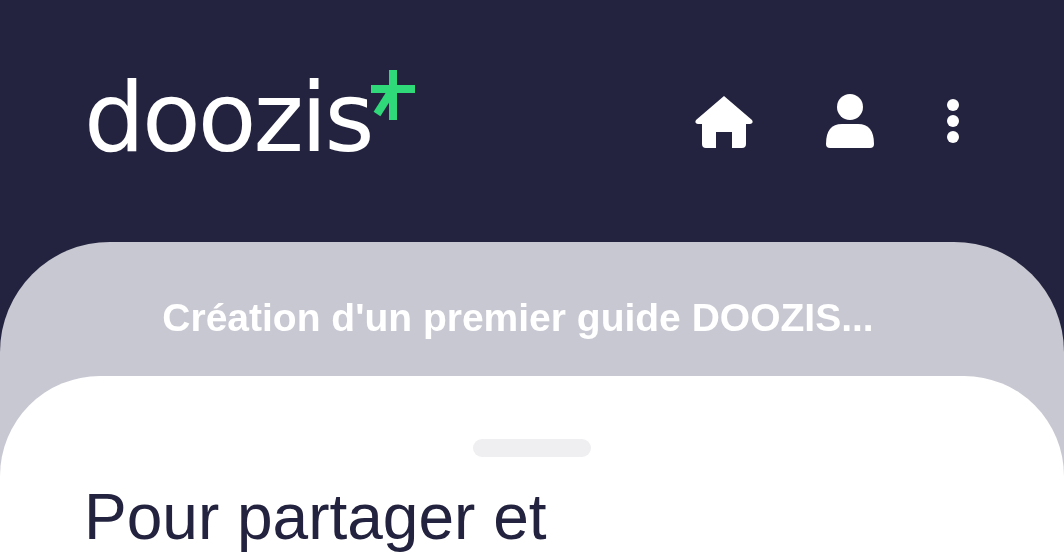 The height and width of the screenshot is (554, 1064). I want to click on menu-icon, so click(953, 121).